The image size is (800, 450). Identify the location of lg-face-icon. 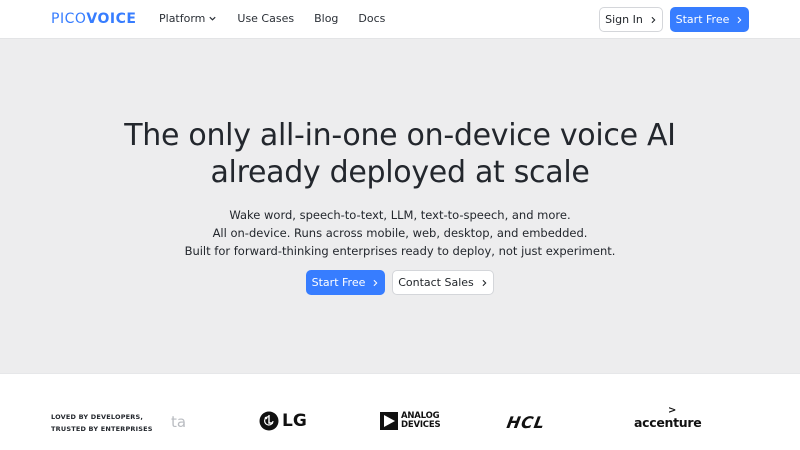
(269, 421).